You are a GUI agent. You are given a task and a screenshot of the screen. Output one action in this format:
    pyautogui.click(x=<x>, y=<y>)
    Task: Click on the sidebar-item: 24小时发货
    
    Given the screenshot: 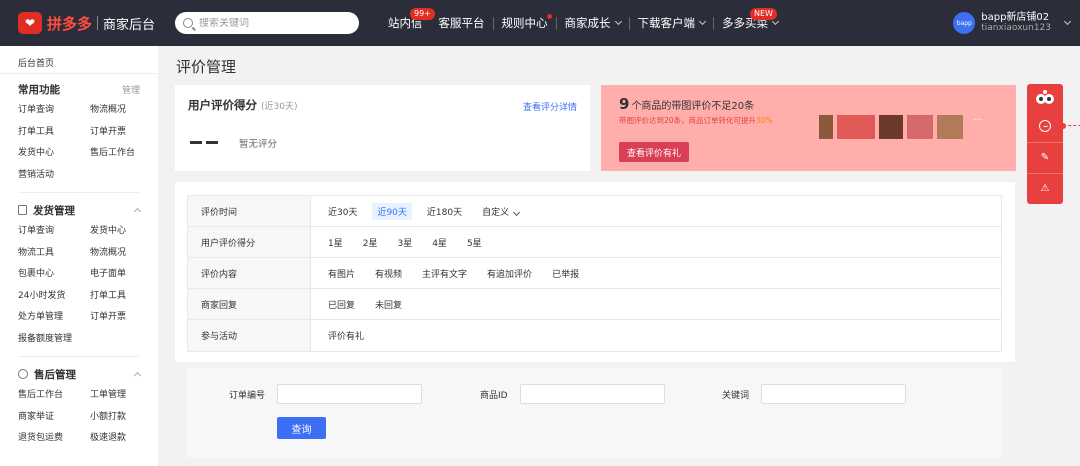 What is the action you would take?
    pyautogui.click(x=54, y=297)
    